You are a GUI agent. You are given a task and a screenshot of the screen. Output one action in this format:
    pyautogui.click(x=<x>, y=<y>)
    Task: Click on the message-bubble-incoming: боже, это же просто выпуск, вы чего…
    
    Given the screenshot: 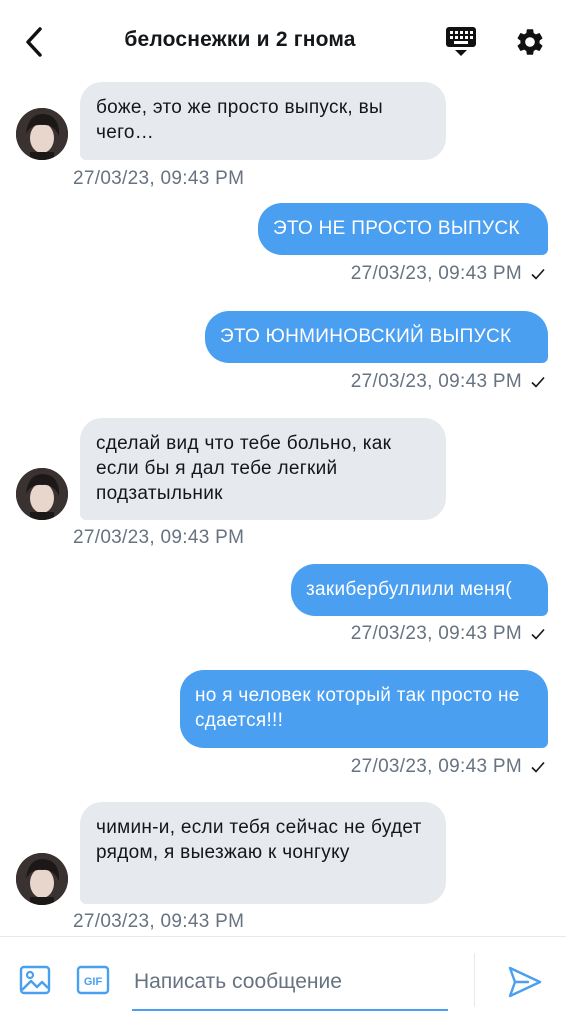 What is the action you would take?
    pyautogui.click(x=263, y=121)
    